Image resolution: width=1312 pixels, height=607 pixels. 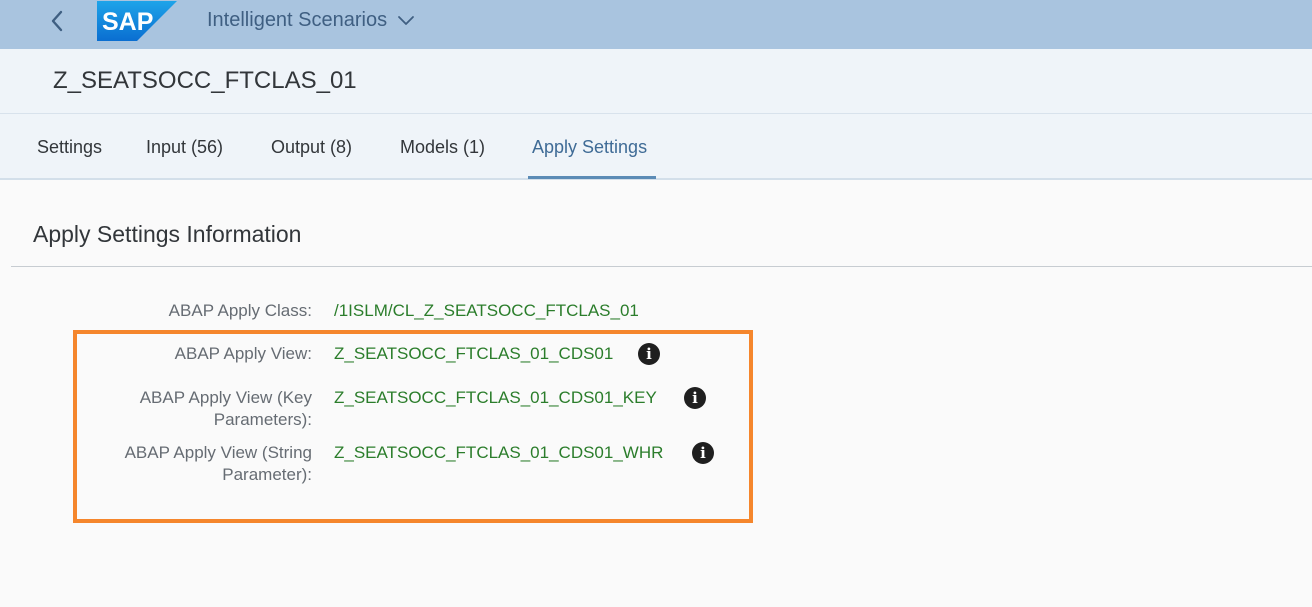 I want to click on tab-models: Models (1), so click(x=442, y=147).